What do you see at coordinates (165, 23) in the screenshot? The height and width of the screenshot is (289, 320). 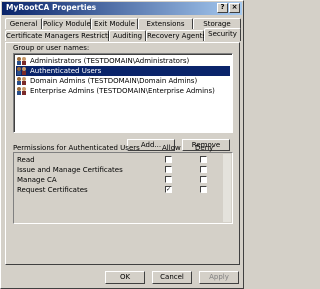 I see `tab-extensions: Extensions` at bounding box center [165, 23].